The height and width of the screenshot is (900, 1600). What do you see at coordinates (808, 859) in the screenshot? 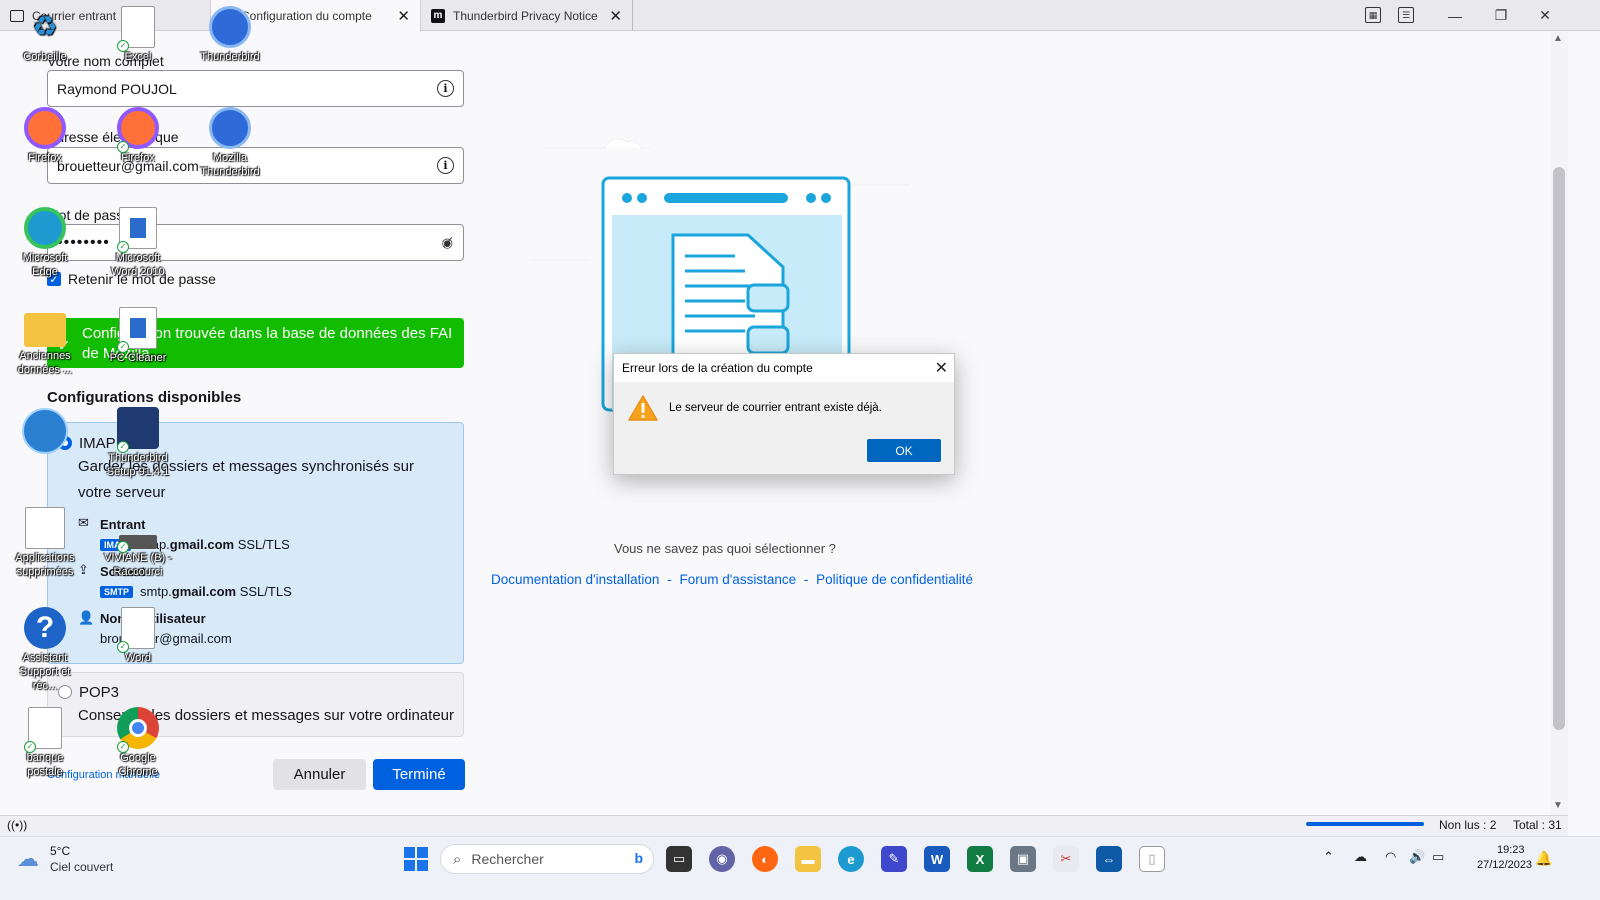
I see `file-explorer-icon: ▬` at bounding box center [808, 859].